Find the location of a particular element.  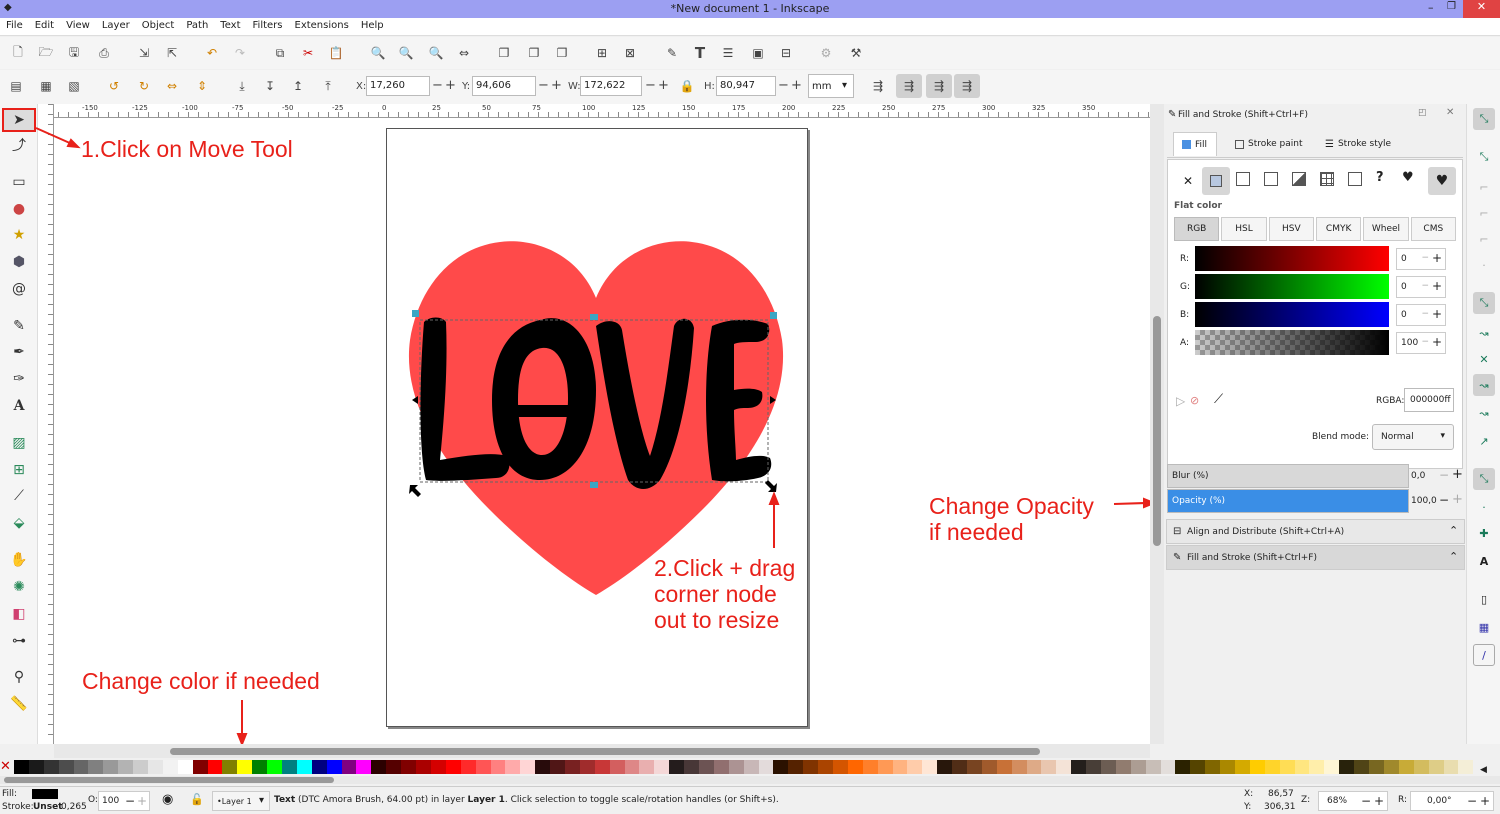

menu-file: File is located at coordinates (14, 24).